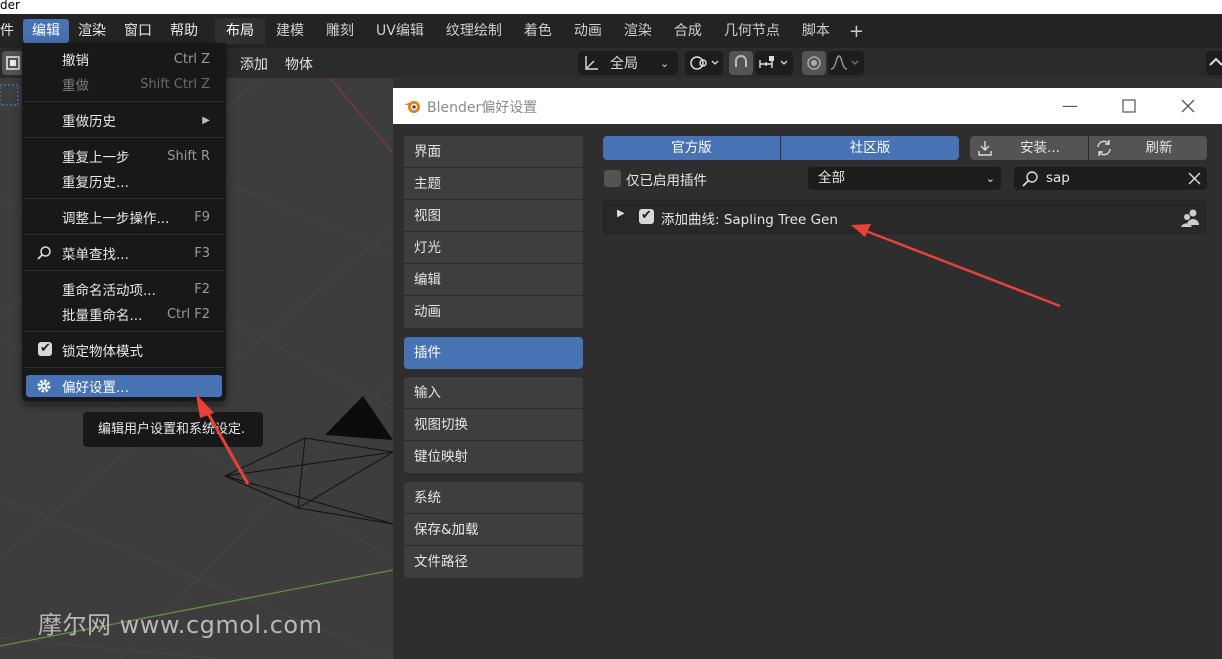  What do you see at coordinates (11, 31) in the screenshot?
I see `menu-file: 件` at bounding box center [11, 31].